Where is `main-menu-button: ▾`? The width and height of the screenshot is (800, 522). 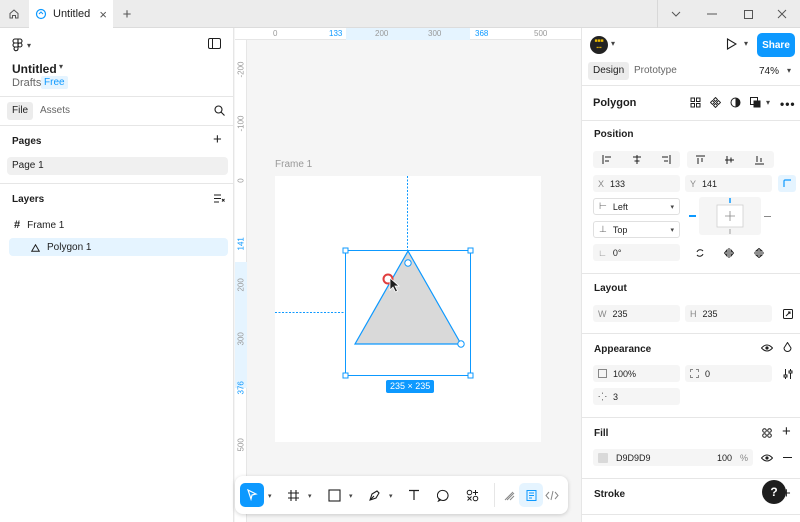 main-menu-button: ▾ is located at coordinates (21, 45).